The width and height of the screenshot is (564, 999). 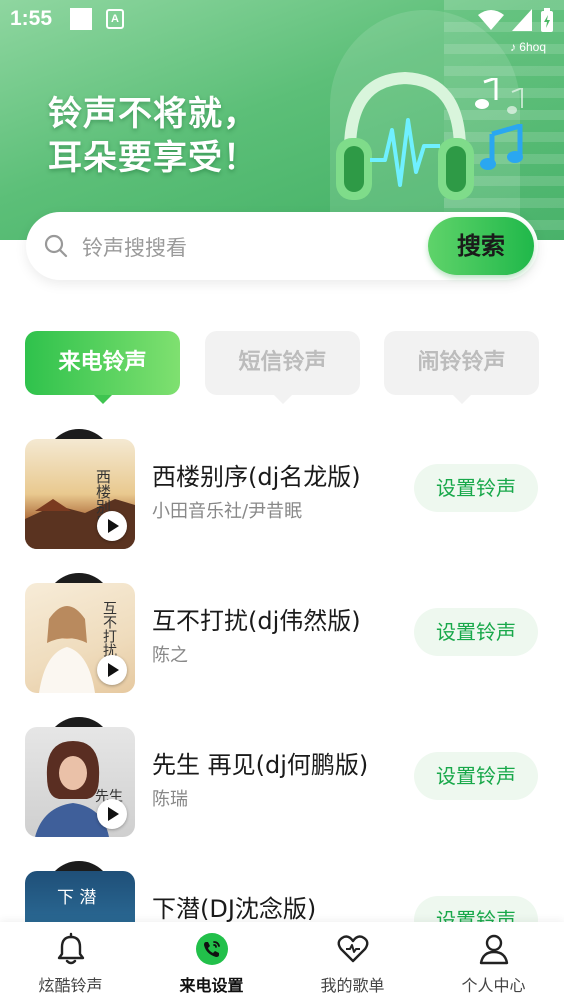 I want to click on hero-slogan-line1: 铃声不将就，, so click(x=153, y=114).